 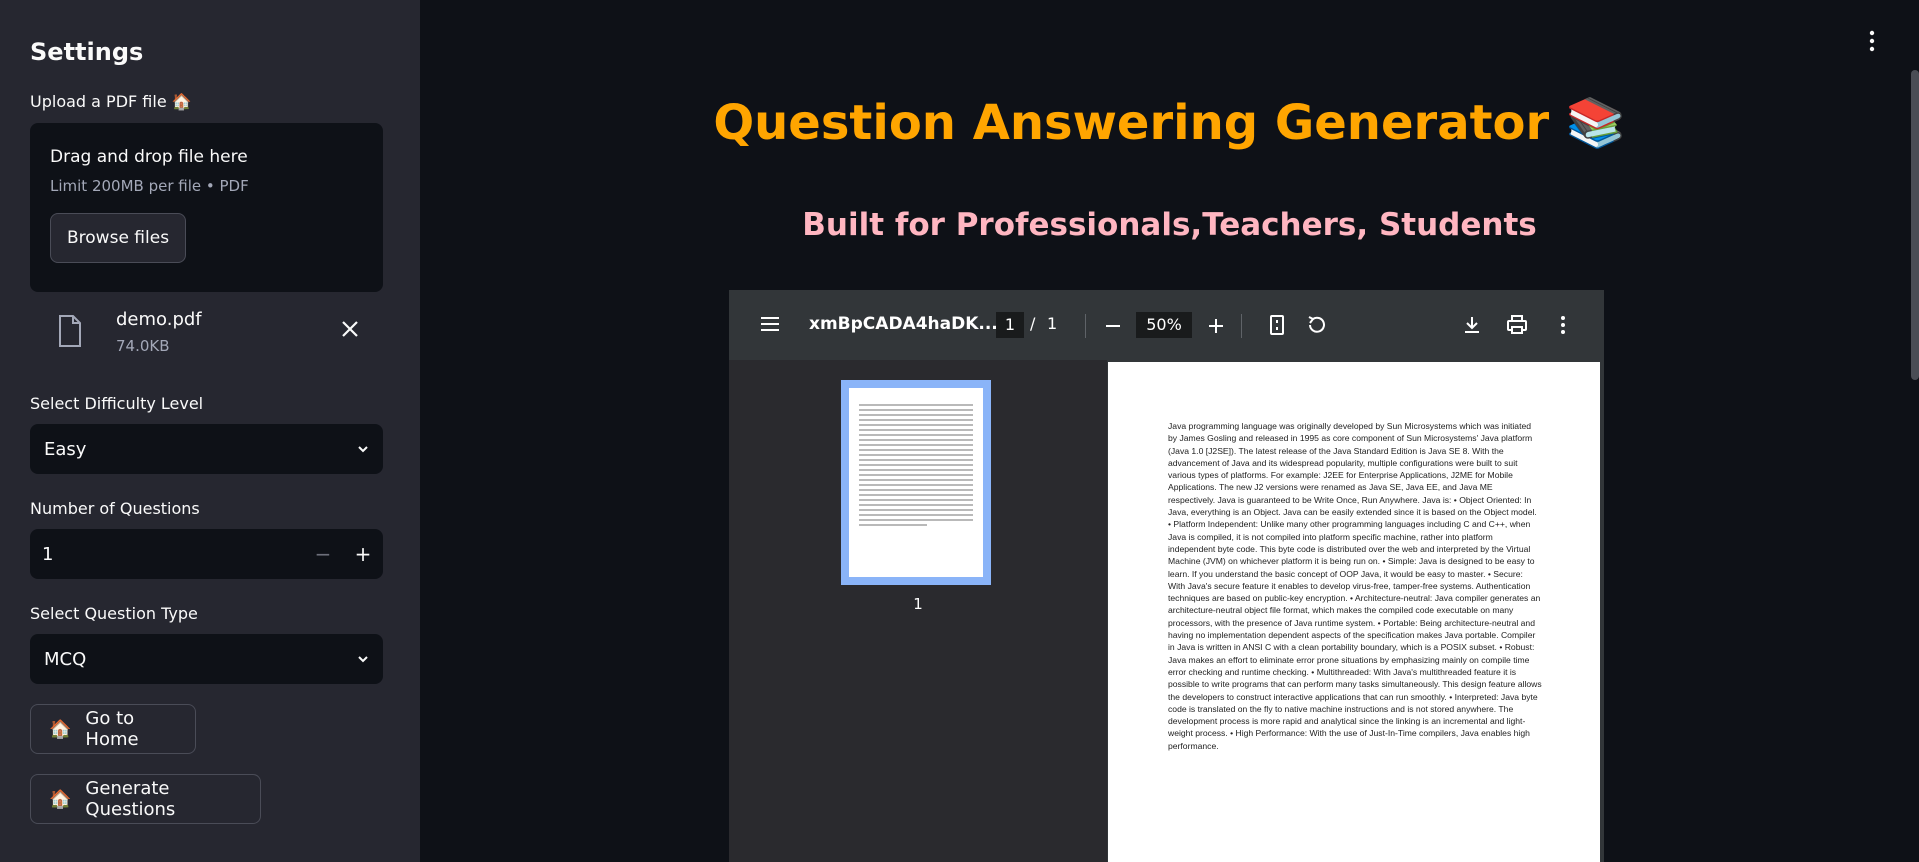 I want to click on thumbnail-number: 1, so click(x=918, y=604).